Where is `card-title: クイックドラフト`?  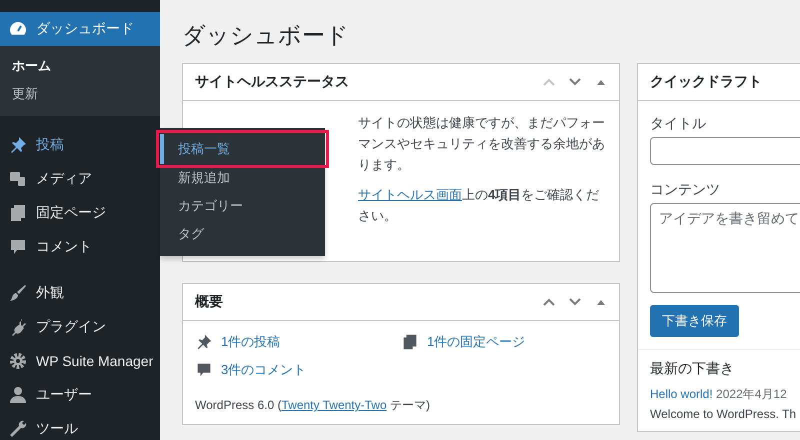
card-title: クイックドラフト is located at coordinates (706, 82).